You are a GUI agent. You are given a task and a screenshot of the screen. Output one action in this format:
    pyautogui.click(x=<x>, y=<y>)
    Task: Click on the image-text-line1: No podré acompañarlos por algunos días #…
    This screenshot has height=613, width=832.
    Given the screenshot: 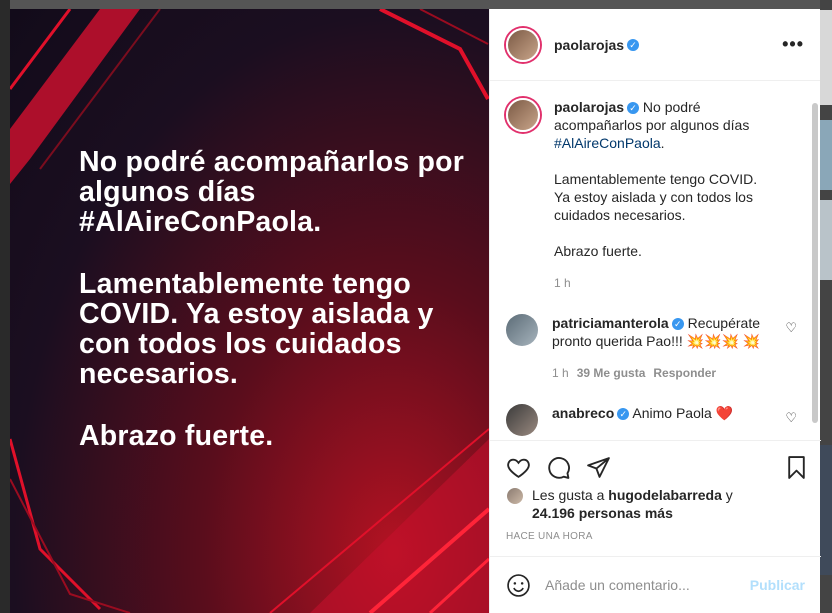 What is the action you would take?
    pyautogui.click(x=272, y=192)
    